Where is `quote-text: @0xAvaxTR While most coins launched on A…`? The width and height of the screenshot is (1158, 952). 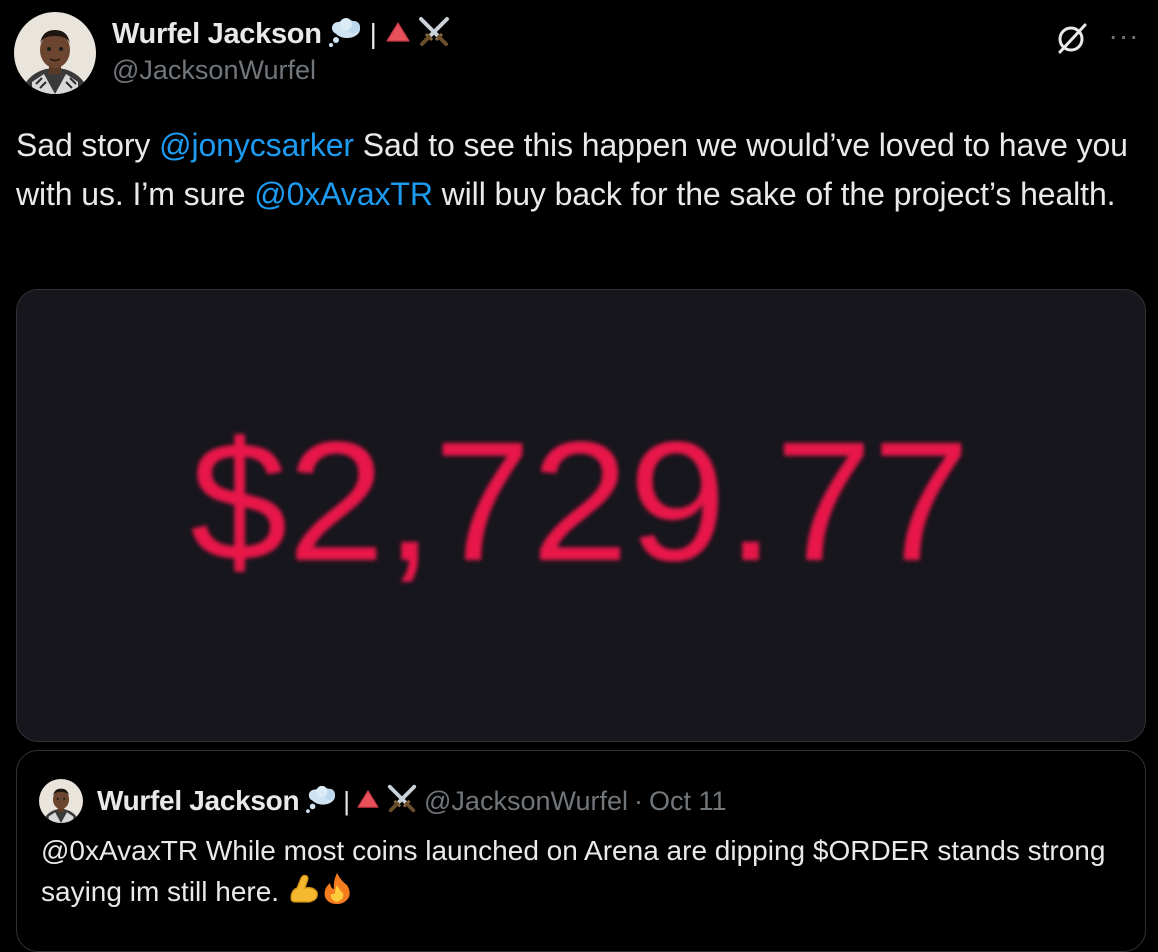
quote-text: @0xAvaxTR While most coins launched on A… is located at coordinates (581, 873).